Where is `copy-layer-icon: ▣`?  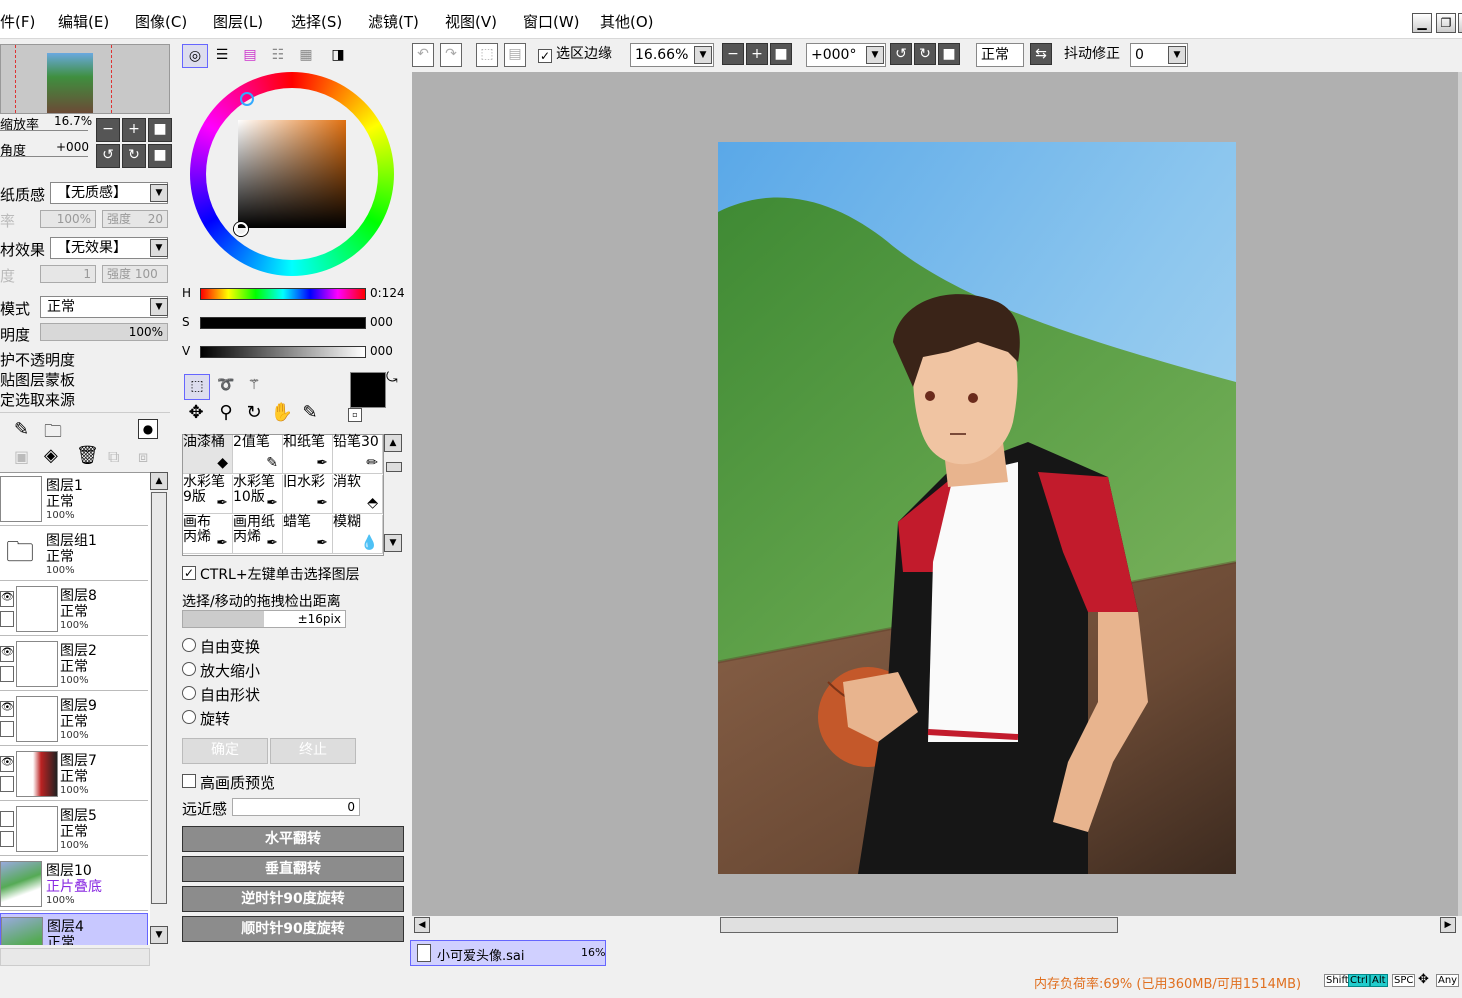 copy-layer-icon: ▣ is located at coordinates (21, 456).